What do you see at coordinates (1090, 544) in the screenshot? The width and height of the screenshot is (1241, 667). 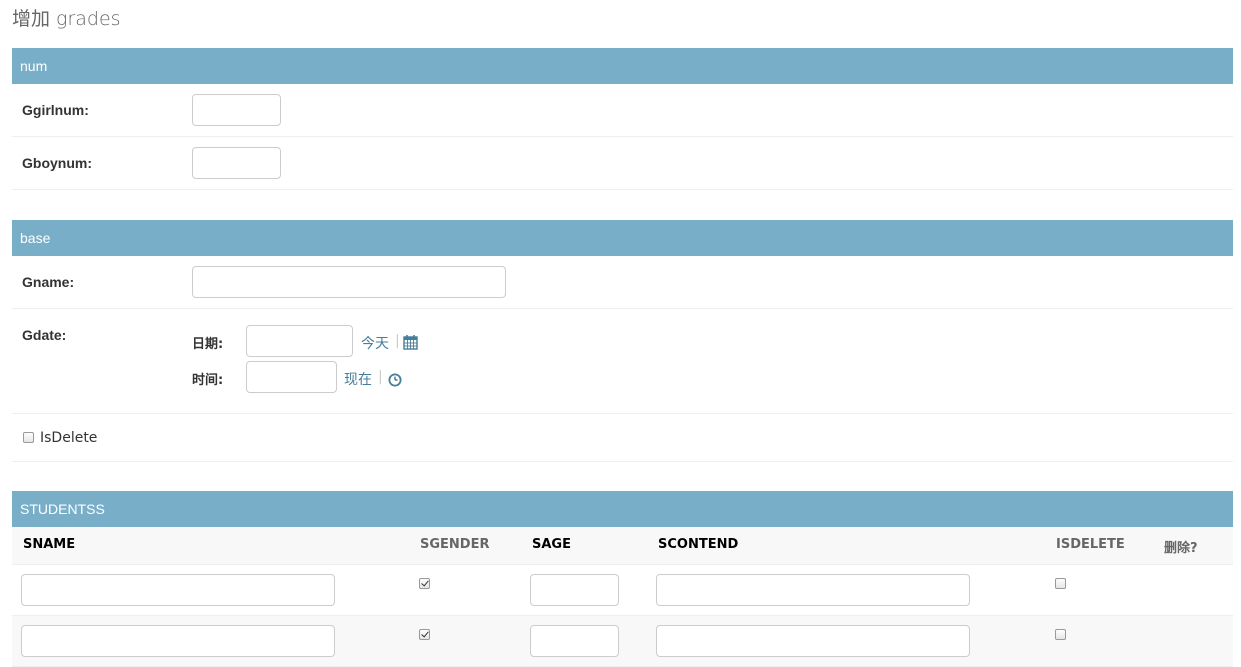 I see `column-header-isdelete: ISDELETE` at bounding box center [1090, 544].